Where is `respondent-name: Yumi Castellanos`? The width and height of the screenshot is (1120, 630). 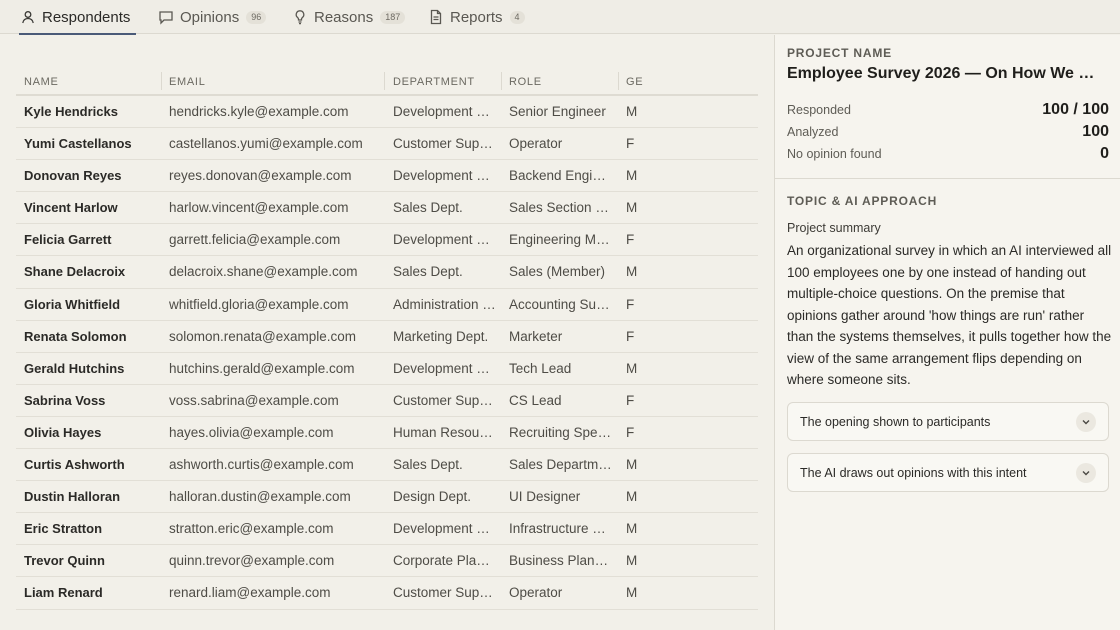 respondent-name: Yumi Castellanos is located at coordinates (78, 144).